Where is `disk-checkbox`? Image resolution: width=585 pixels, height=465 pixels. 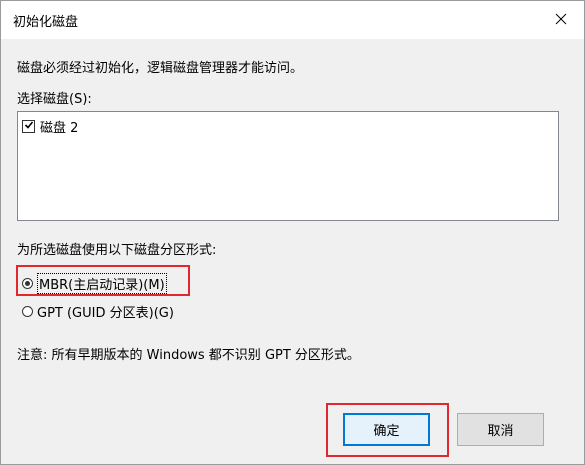 disk-checkbox is located at coordinates (28, 126).